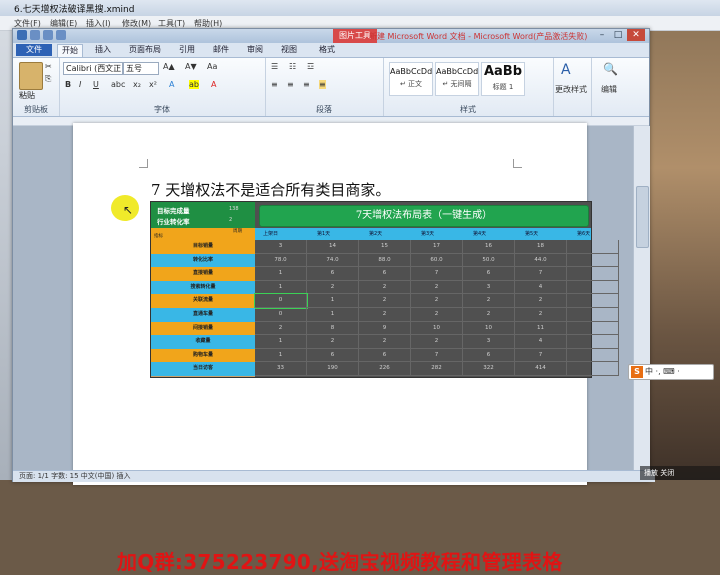 Image resolution: width=720 pixels, height=575 pixels. I want to click on style-normal-name: ↵ 正文, so click(411, 84).